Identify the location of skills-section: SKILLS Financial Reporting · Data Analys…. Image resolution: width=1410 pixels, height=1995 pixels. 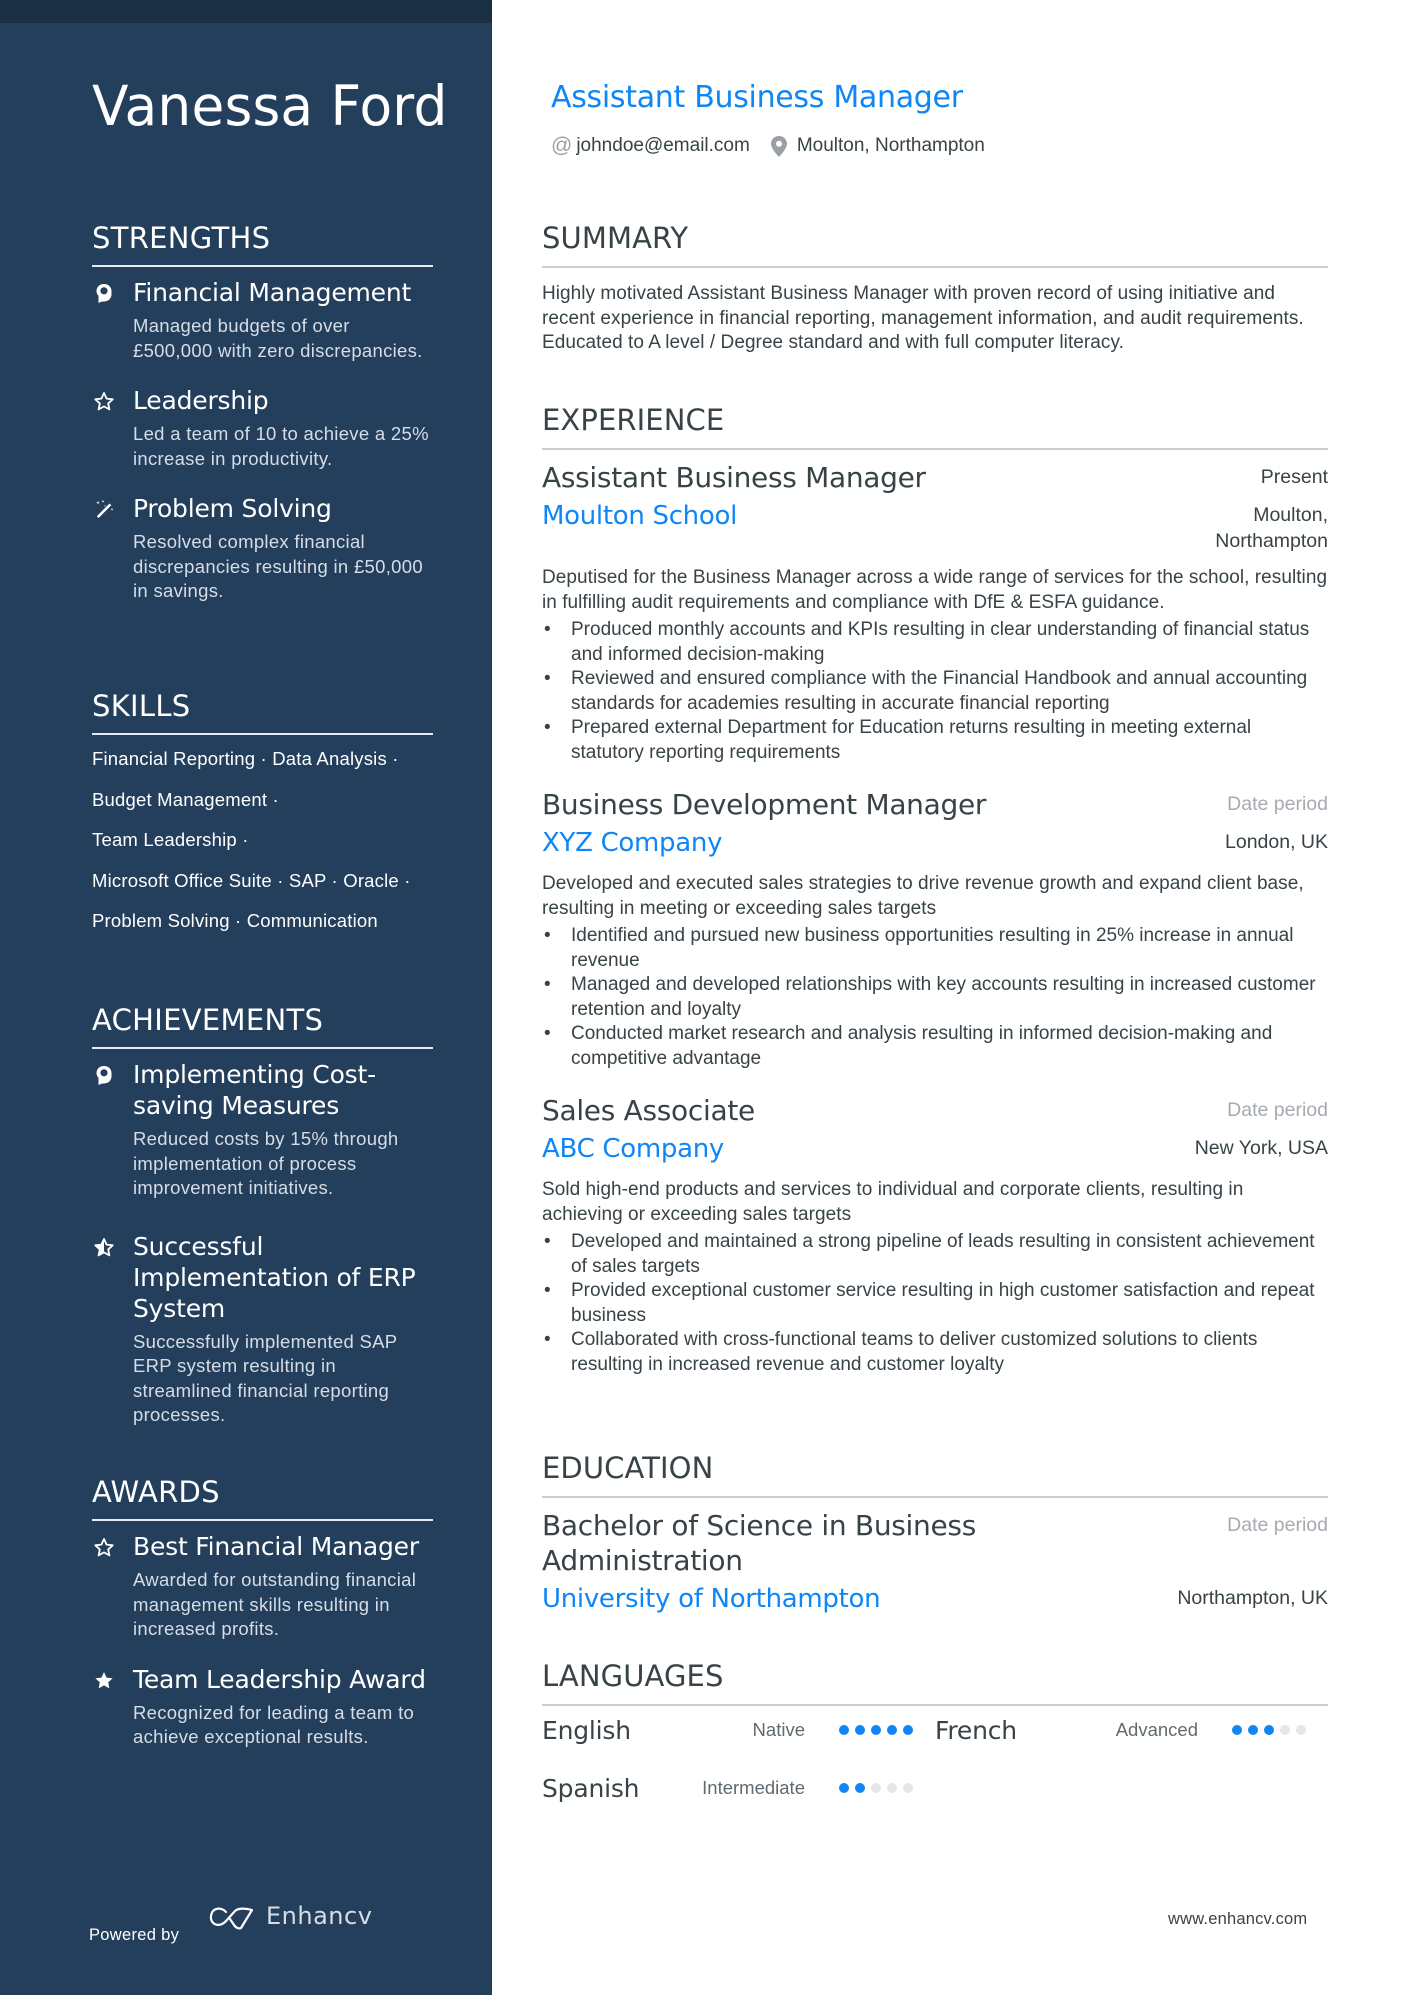
(262, 815).